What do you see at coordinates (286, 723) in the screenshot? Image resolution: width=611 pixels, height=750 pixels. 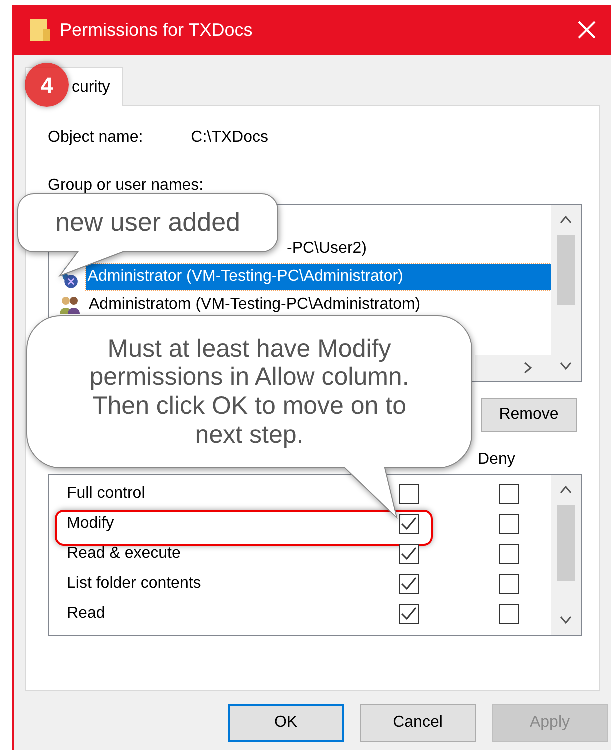 I see `ok-button: OK` at bounding box center [286, 723].